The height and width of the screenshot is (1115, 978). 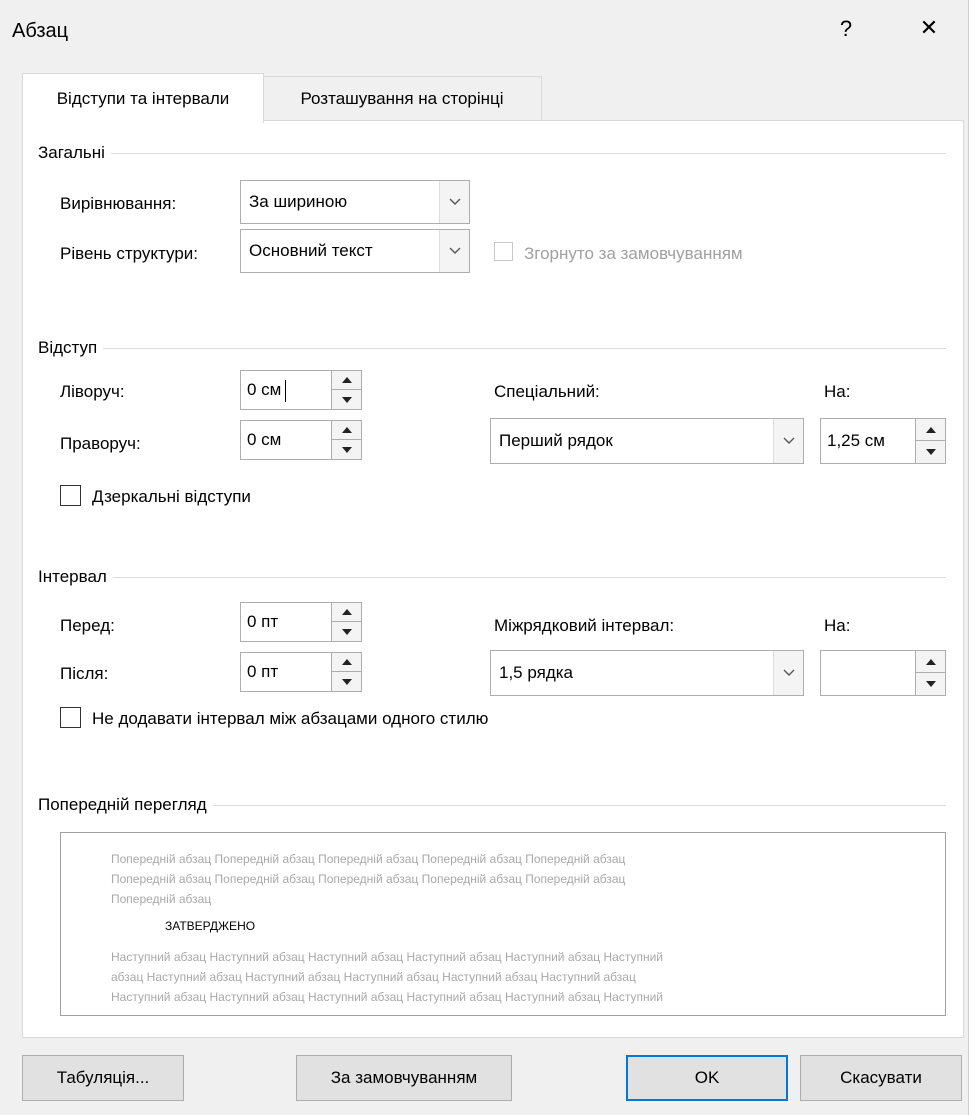 I want to click on group-heading-indent: Відступ, so click(x=71, y=348).